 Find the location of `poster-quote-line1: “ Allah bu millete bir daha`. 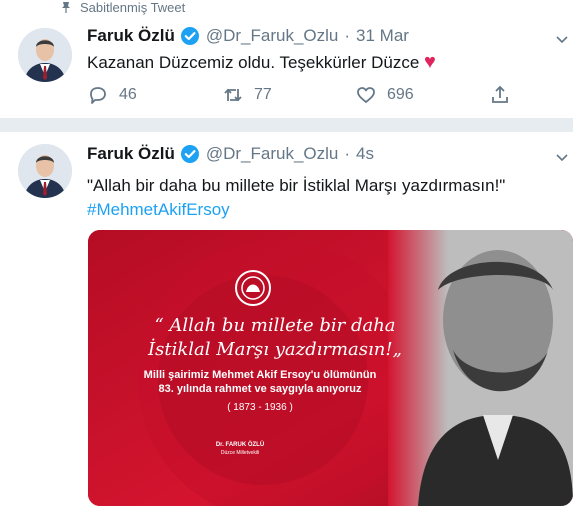

poster-quote-line1: “ Allah bu millete bir daha is located at coordinates (275, 325).